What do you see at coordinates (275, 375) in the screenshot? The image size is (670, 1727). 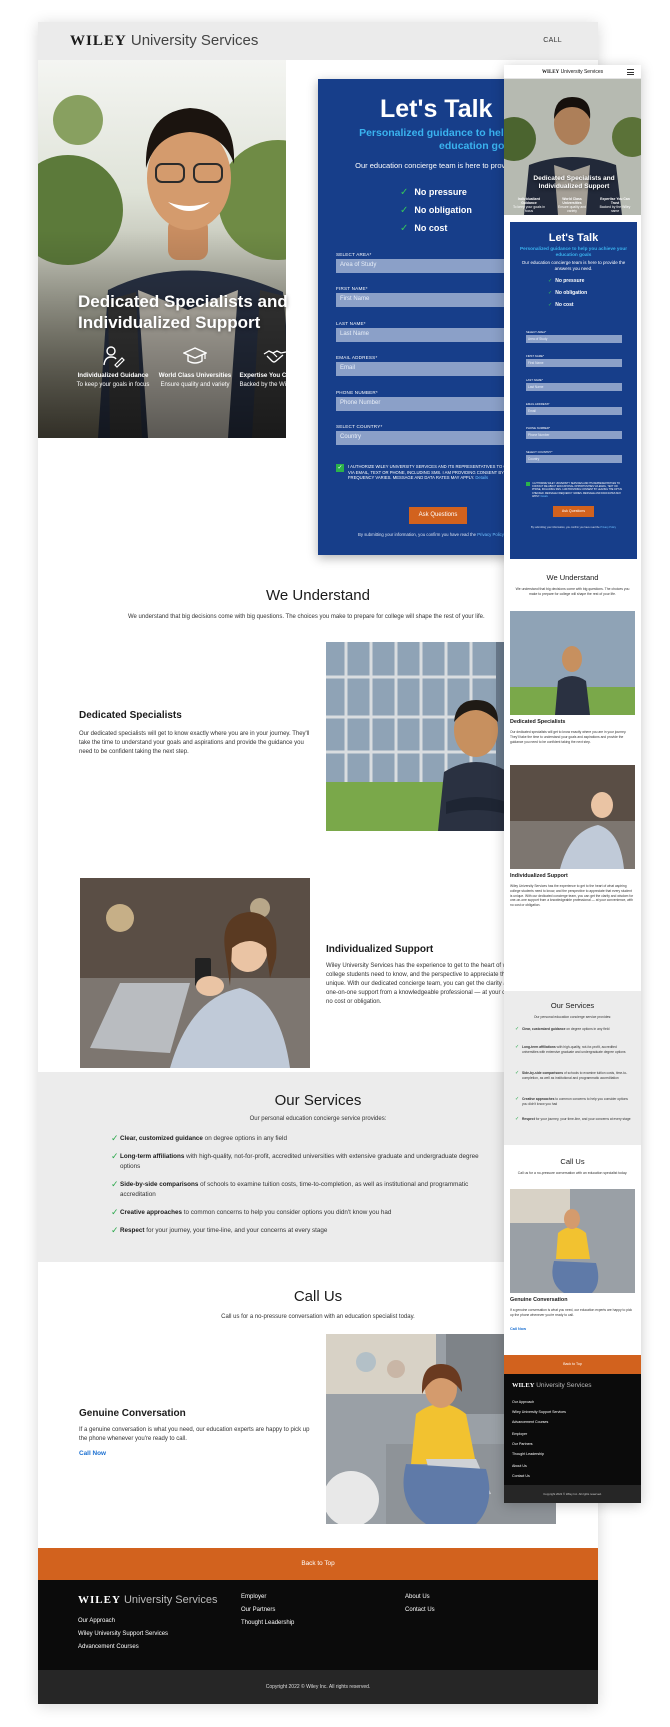 I see `feature-title: Expertise You Can Trust` at bounding box center [275, 375].